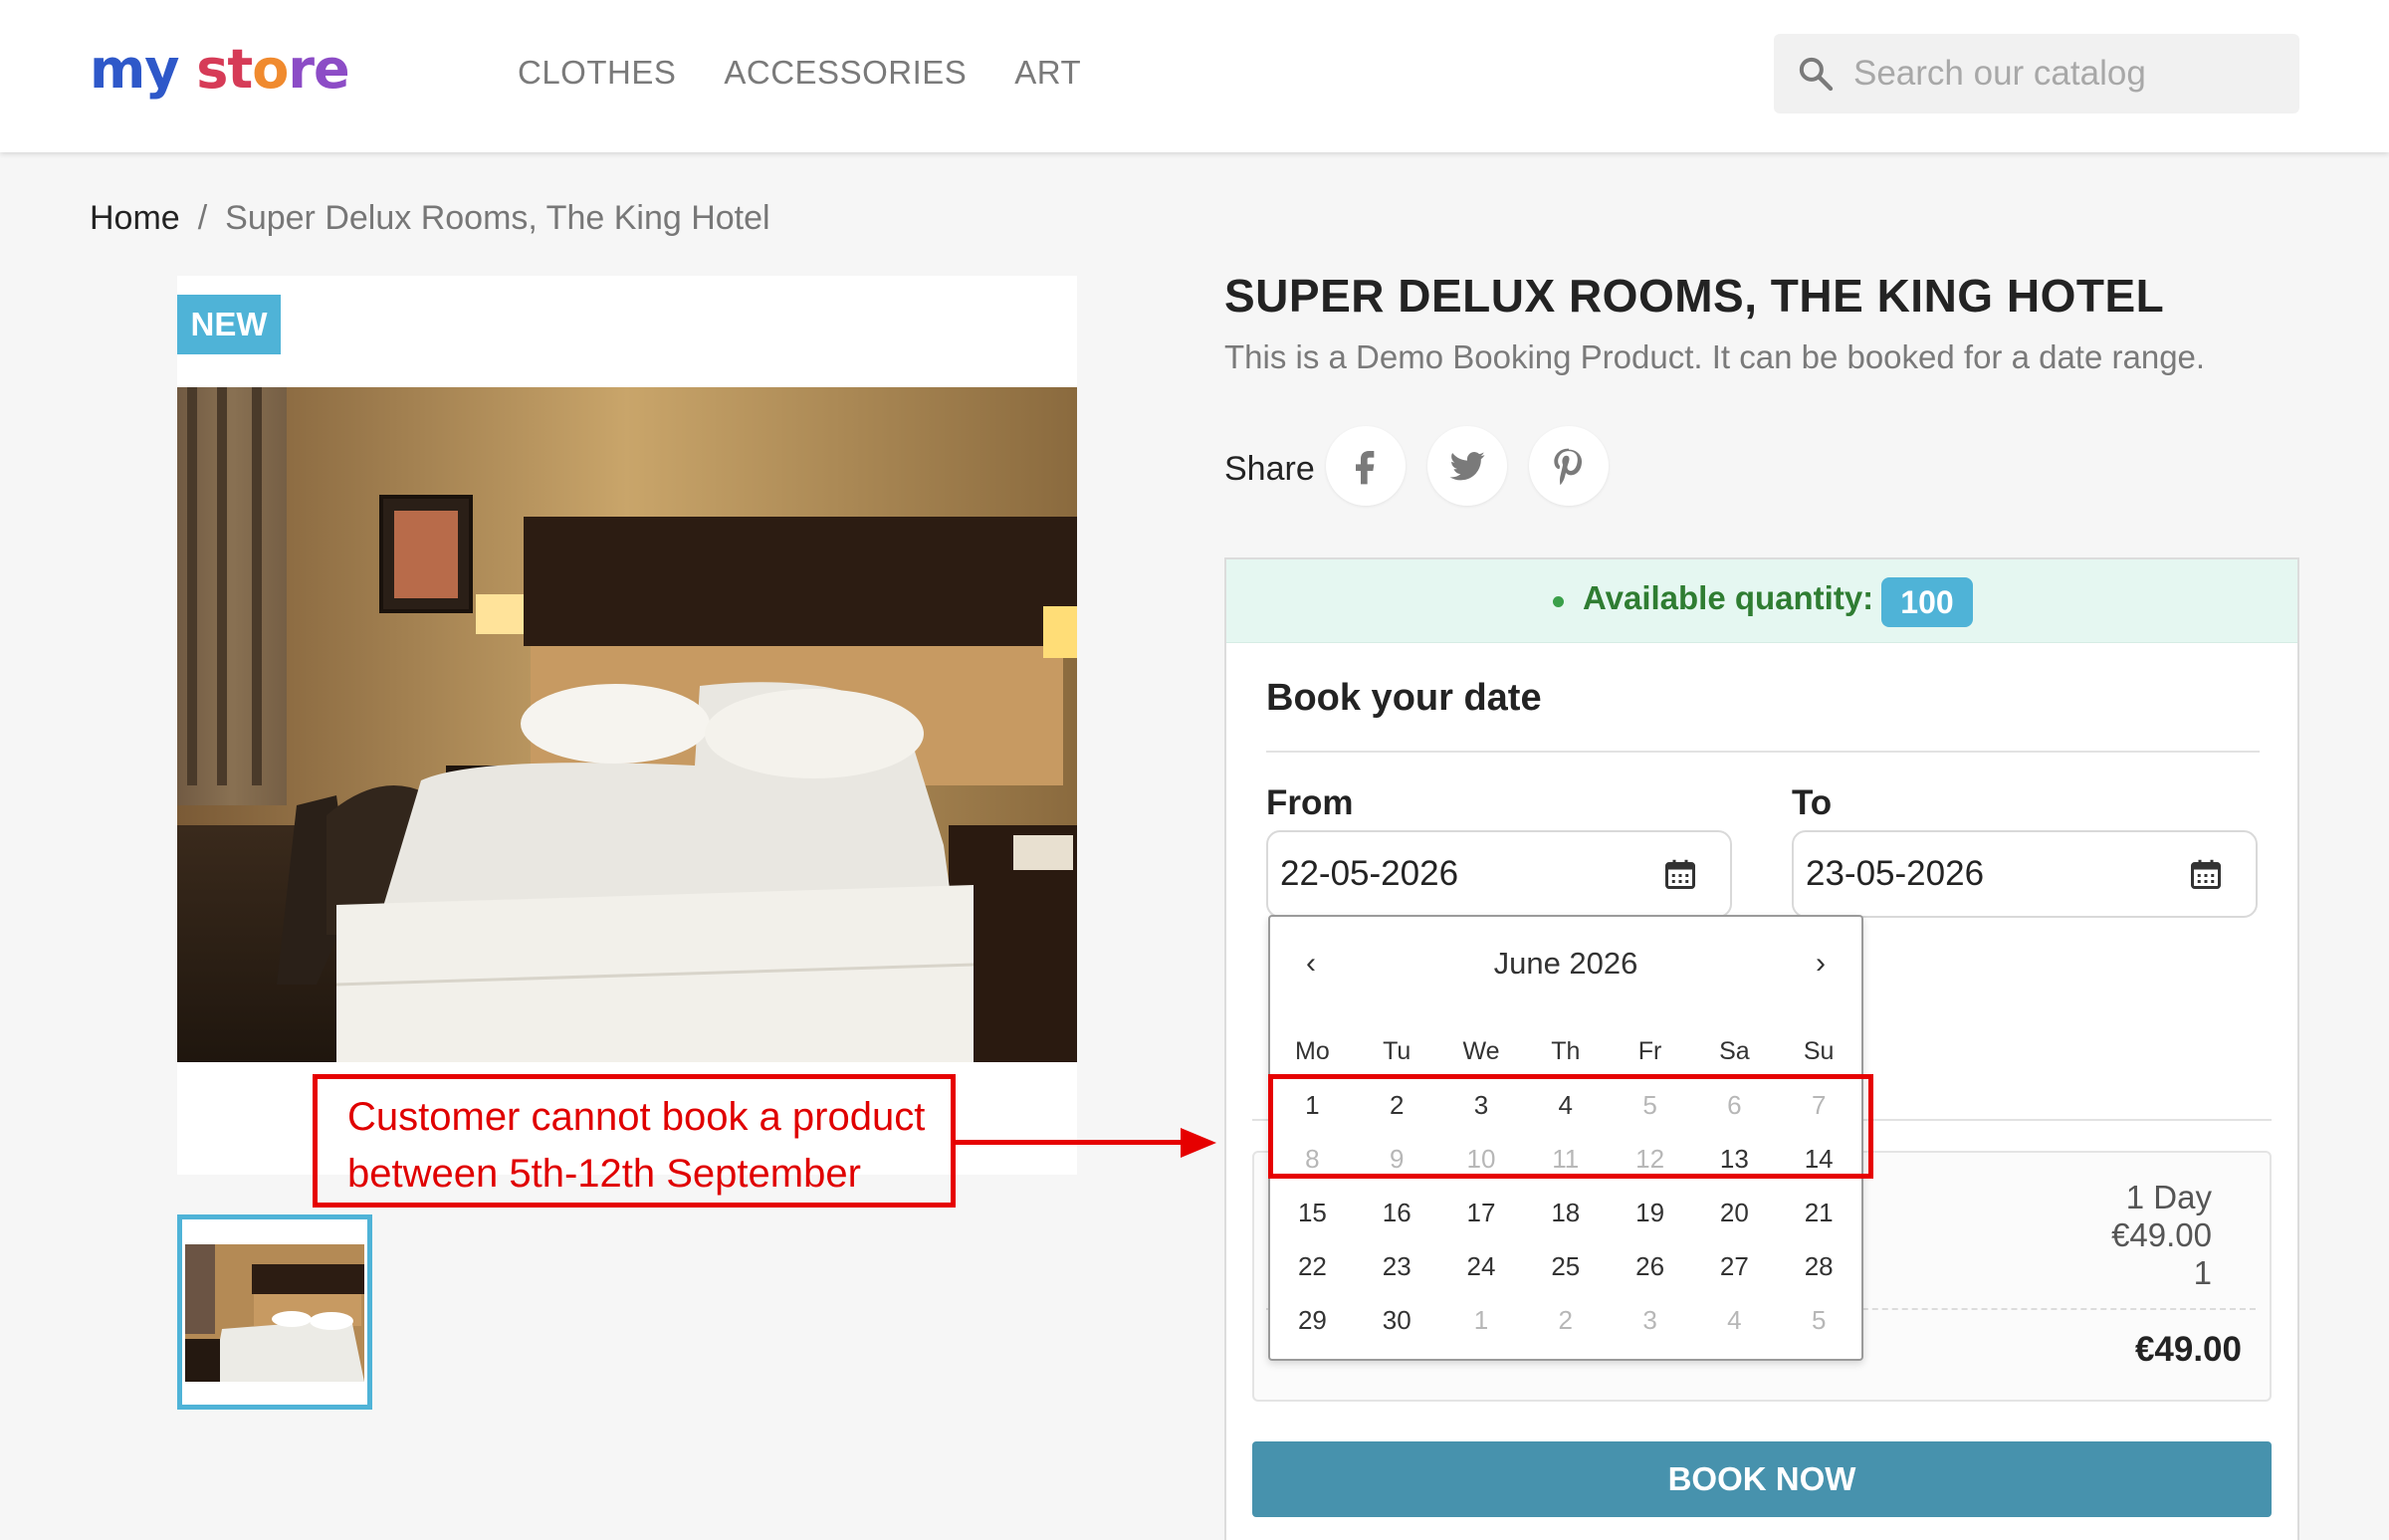 The height and width of the screenshot is (1540, 2389). Describe the element at coordinates (2161, 1234) in the screenshot. I see `summary-price: €49.00` at that location.